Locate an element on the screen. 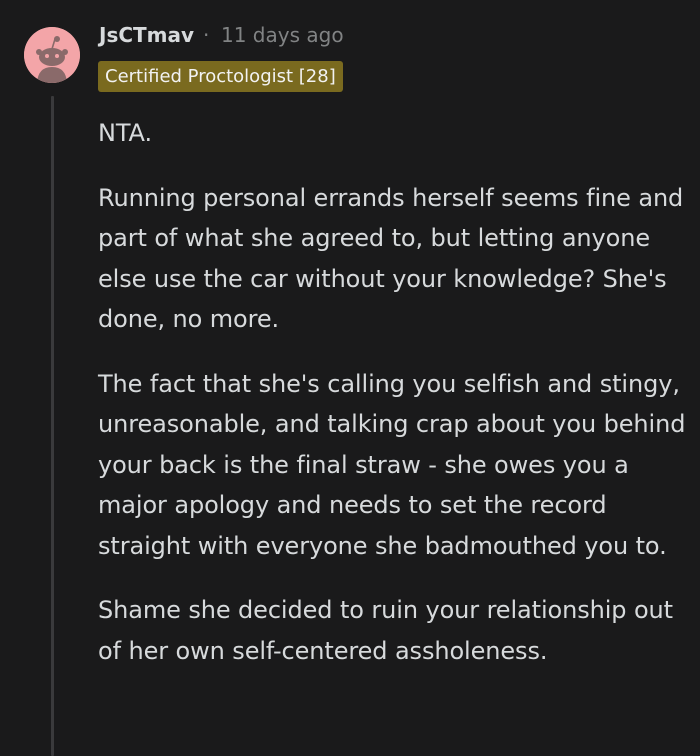  thread-line is located at coordinates (52, 426).